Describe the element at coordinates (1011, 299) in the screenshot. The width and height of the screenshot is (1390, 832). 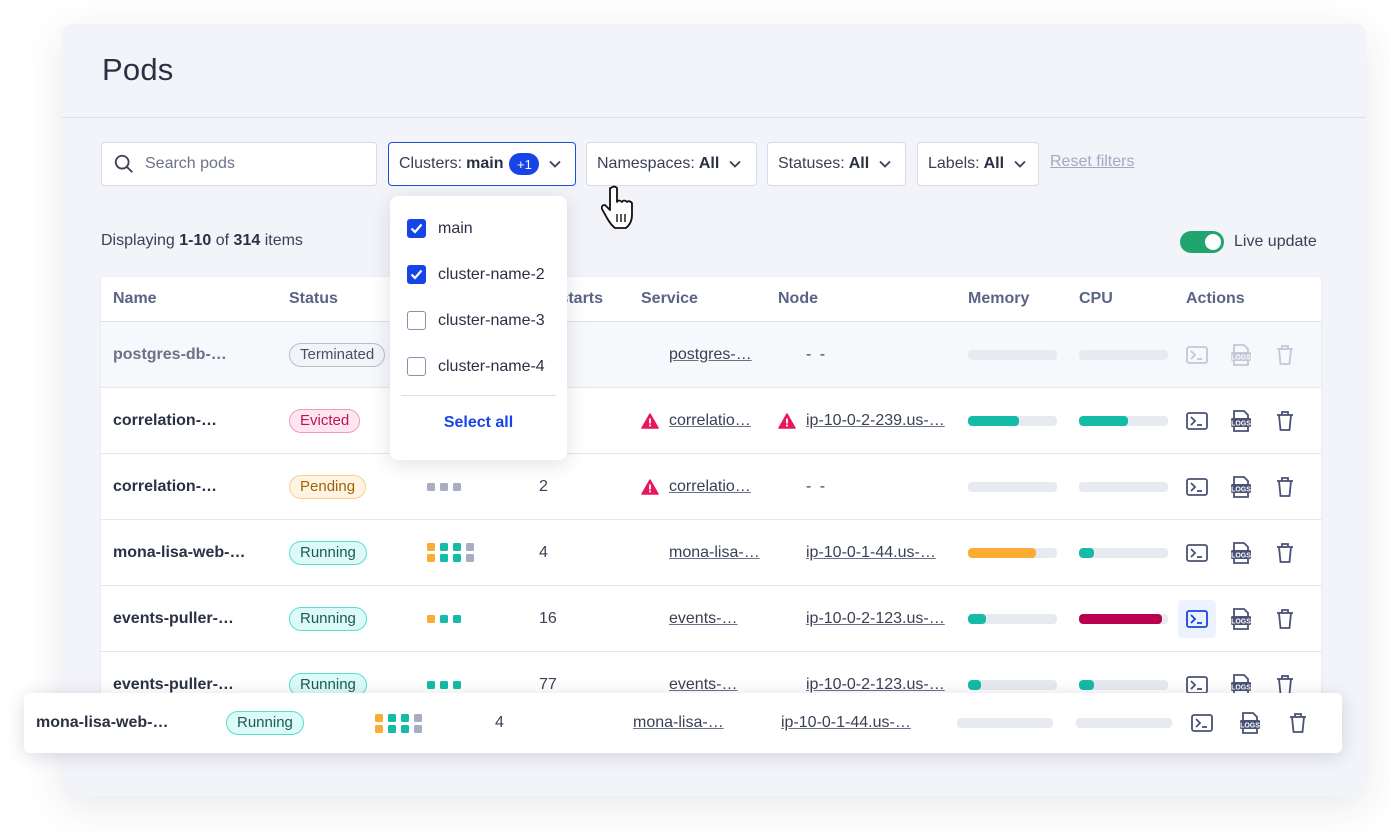
I see `column-header-memory: Memory` at that location.